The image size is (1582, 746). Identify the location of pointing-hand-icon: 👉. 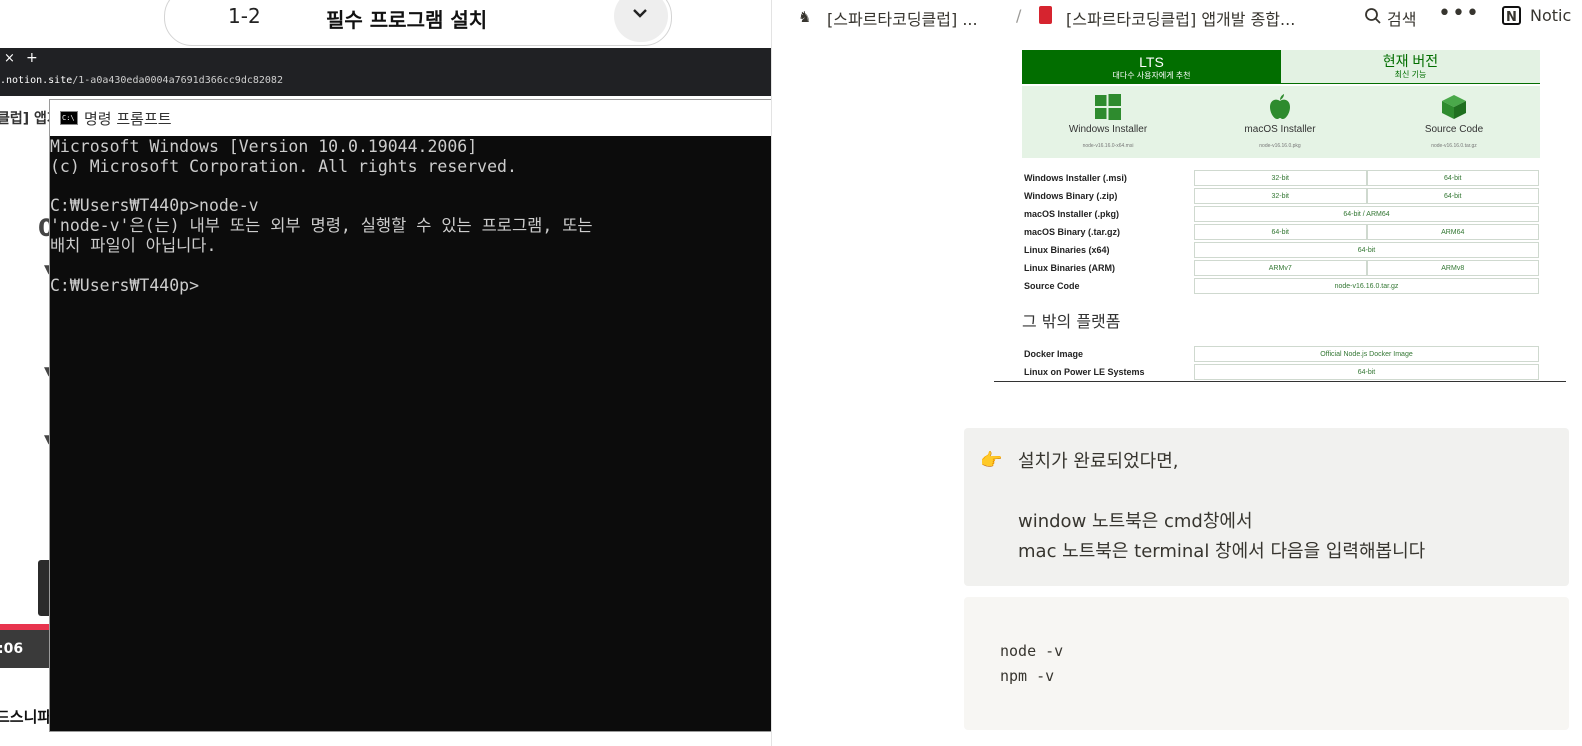
(991, 460).